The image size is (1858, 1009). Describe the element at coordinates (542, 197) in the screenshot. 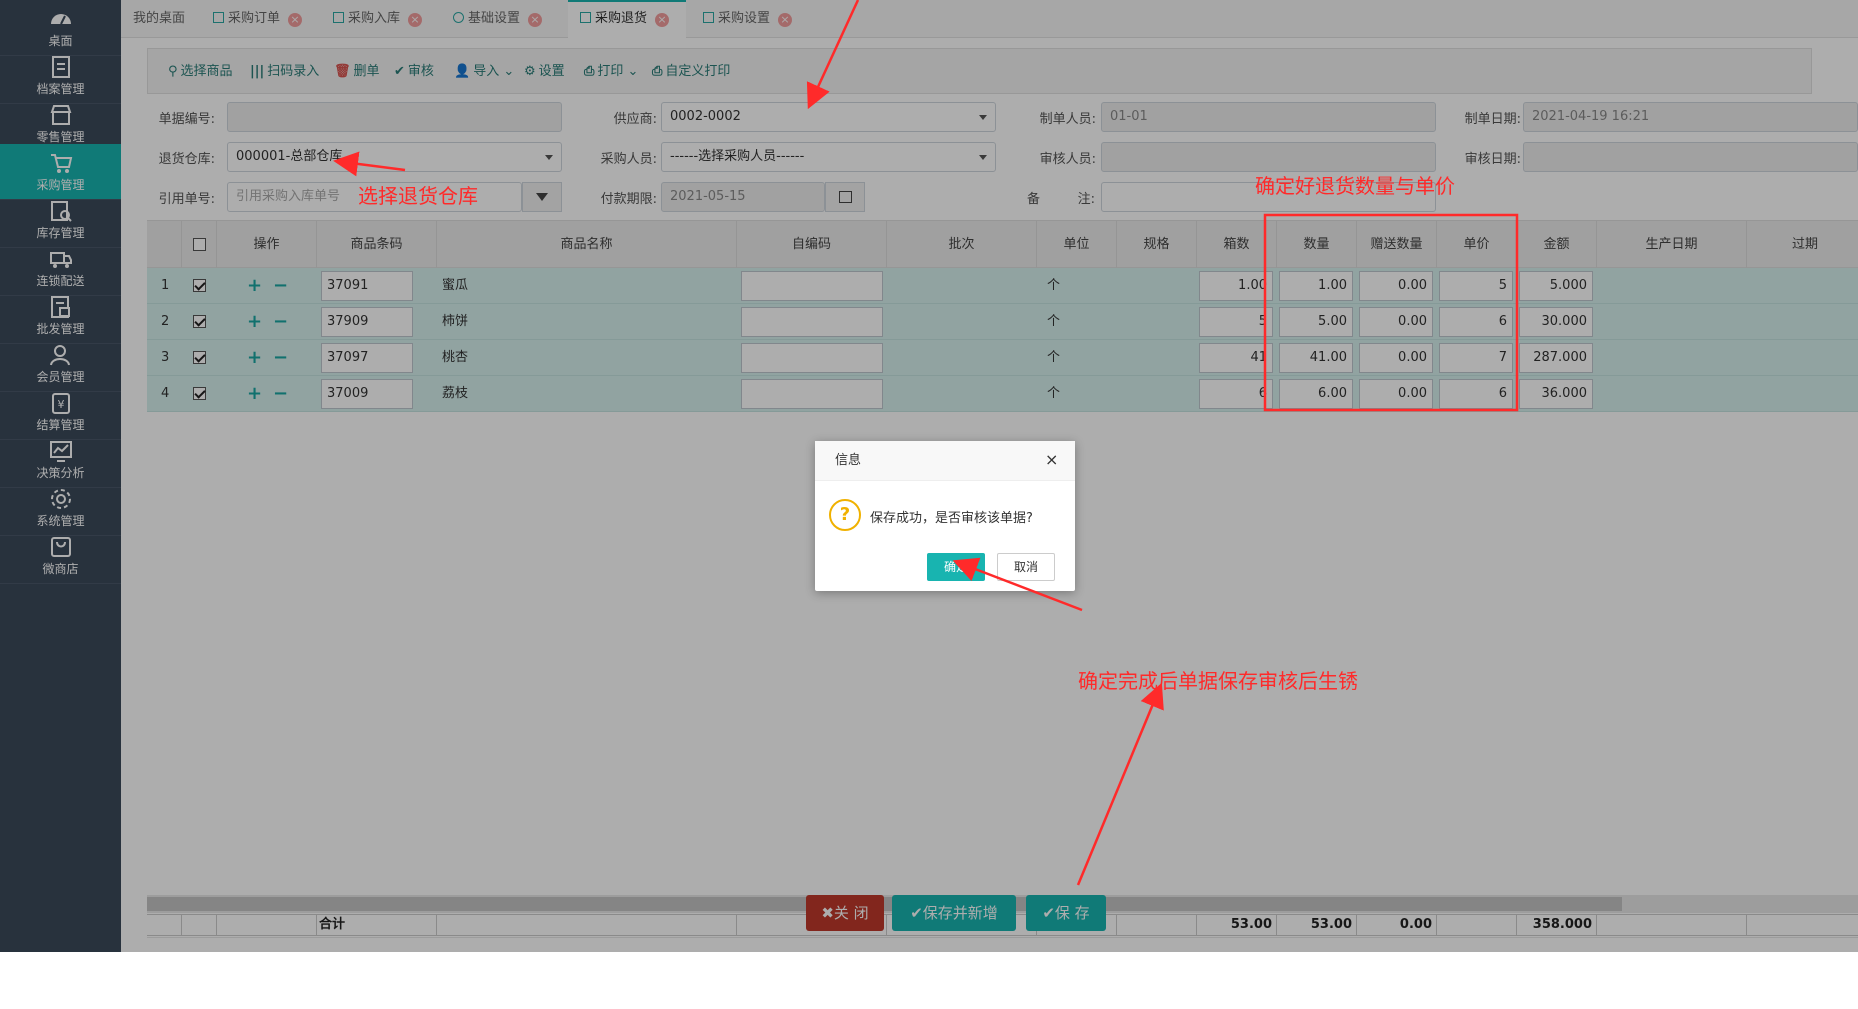

I see `filter-button` at that location.